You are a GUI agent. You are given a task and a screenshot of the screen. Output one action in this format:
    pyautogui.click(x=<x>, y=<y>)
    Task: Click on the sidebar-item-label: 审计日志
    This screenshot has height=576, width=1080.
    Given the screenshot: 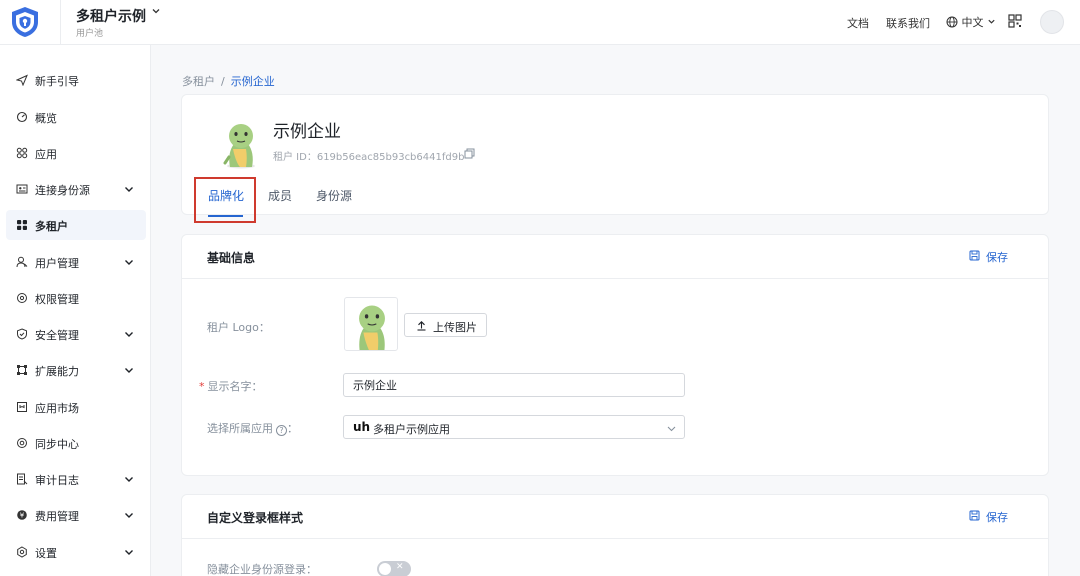 What is the action you would take?
    pyautogui.click(x=57, y=480)
    